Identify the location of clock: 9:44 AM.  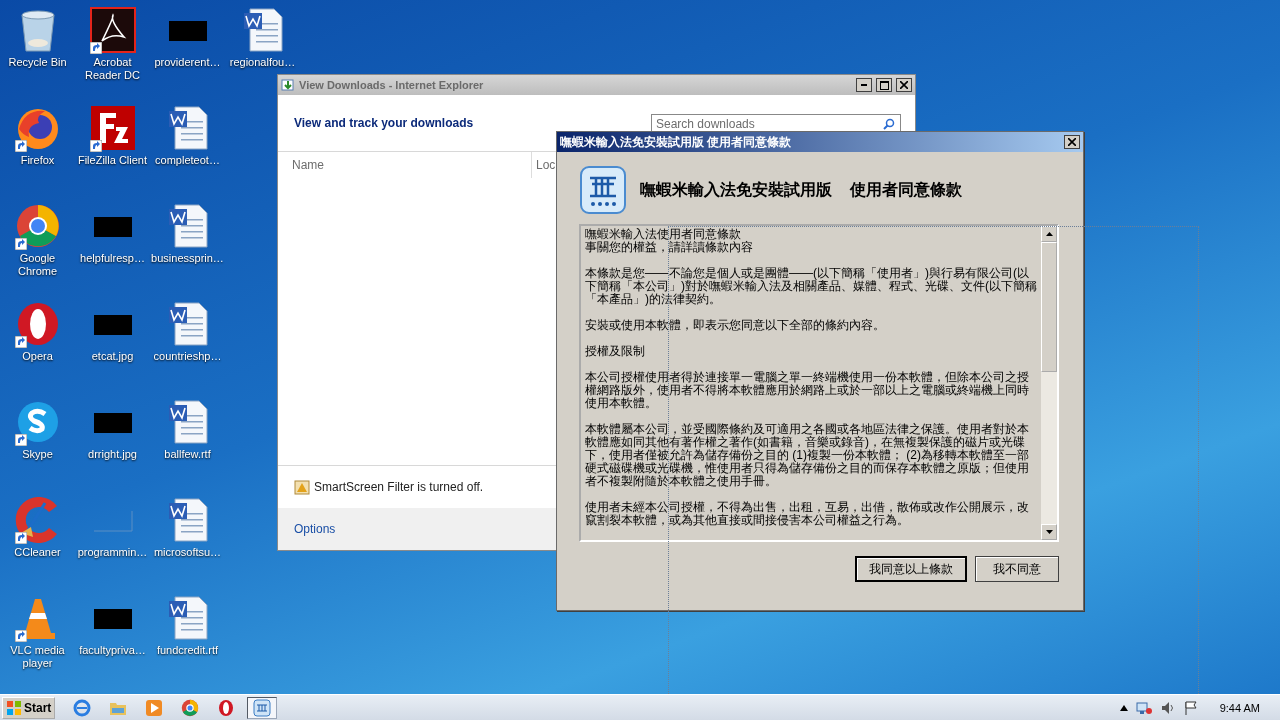
(1239, 707).